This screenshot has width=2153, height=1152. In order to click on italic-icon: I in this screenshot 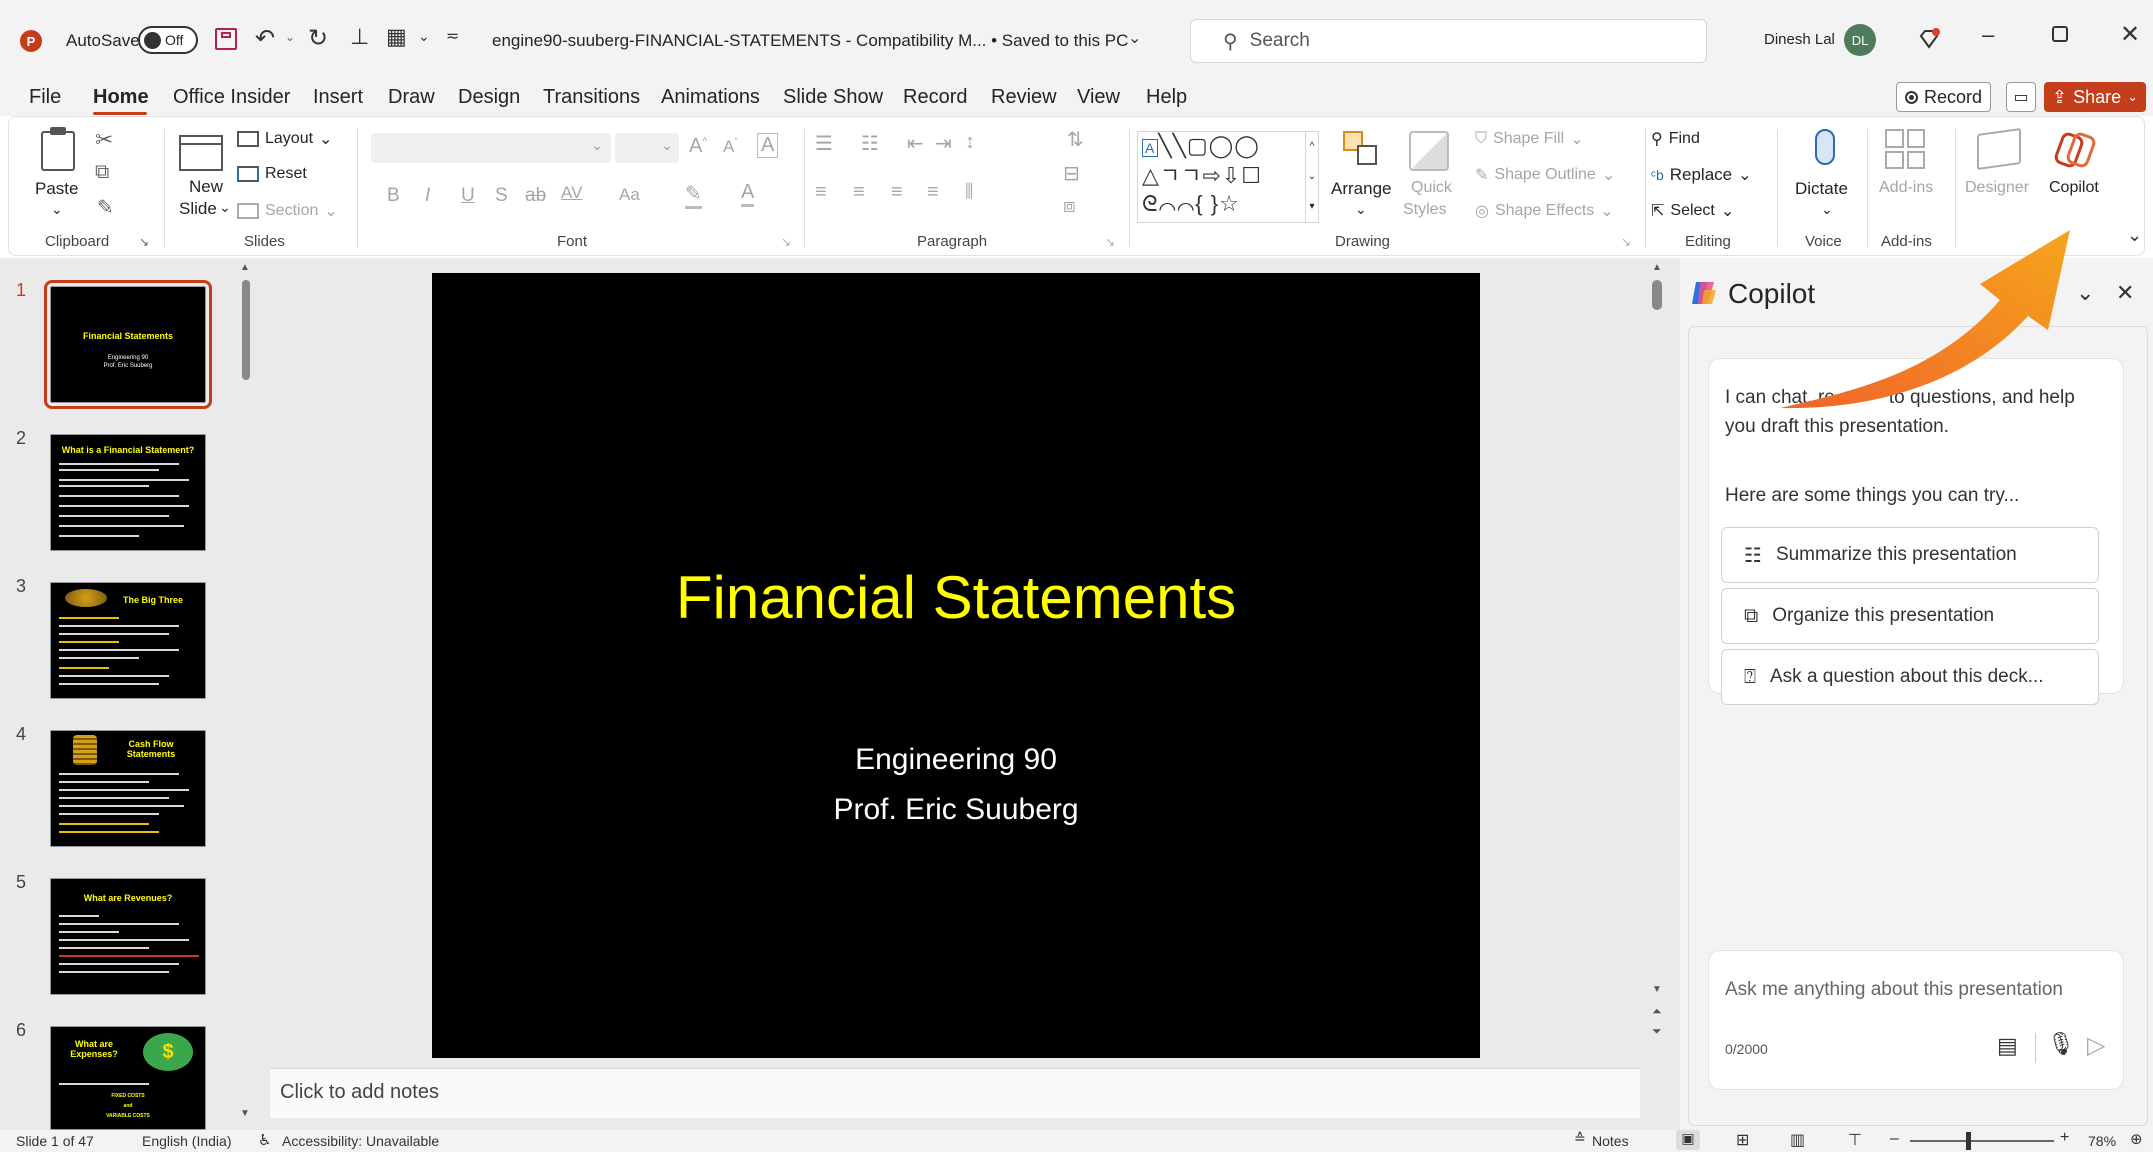, I will do `click(427, 196)`.